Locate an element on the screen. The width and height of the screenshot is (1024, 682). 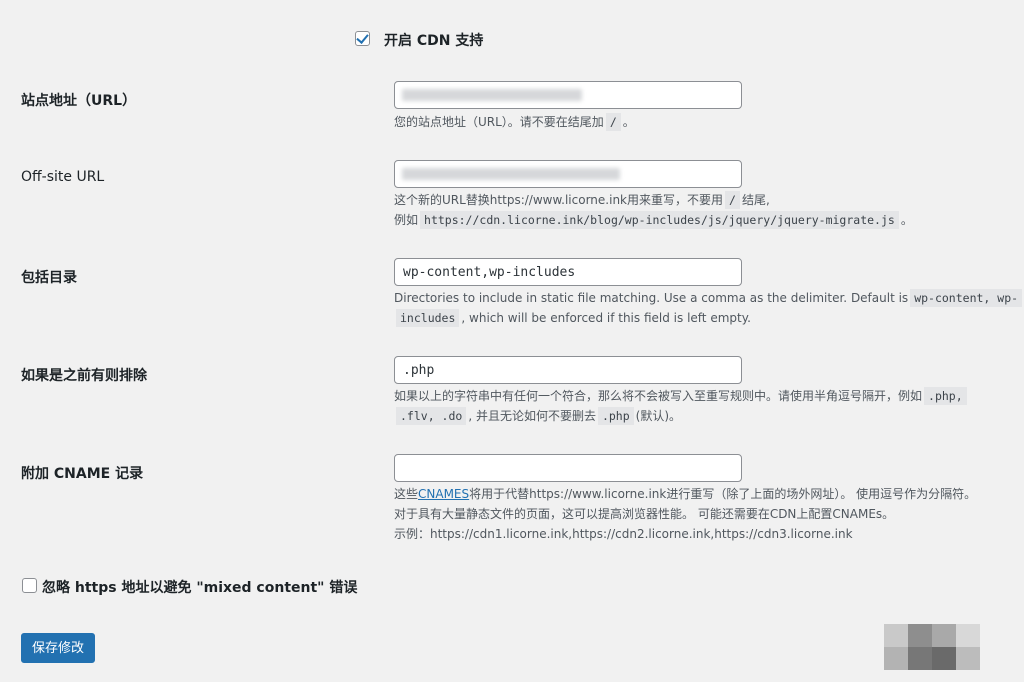
site-url-description: 您的站点地址（URL）。请不要在结尾加 /。 is located at coordinates (514, 122).